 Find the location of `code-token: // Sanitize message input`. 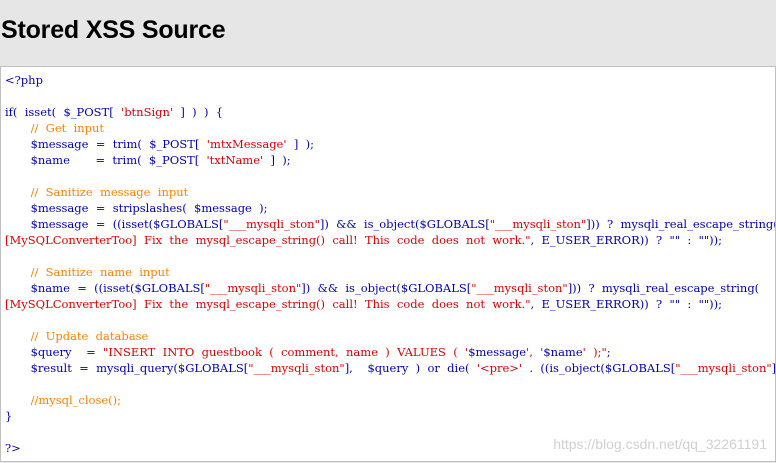

code-token: // Sanitize message input is located at coordinates (97, 192).